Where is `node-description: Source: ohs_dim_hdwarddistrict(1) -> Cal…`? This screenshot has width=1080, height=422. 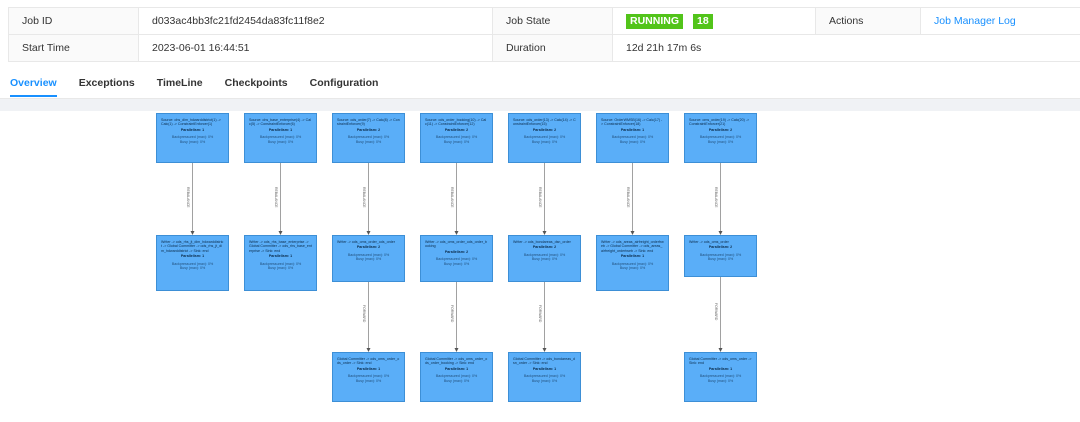
node-description: Source: ohs_dim_hdwarddistrict(1) -> Cal… is located at coordinates (191, 122).